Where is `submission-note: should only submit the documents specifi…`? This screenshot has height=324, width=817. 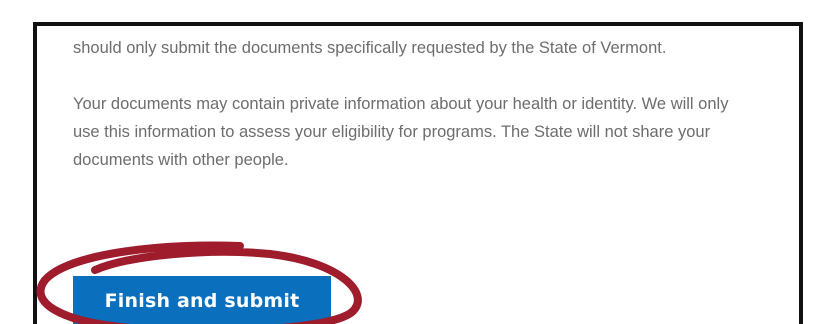
submission-note: should only submit the documents specifi… is located at coordinates (370, 48).